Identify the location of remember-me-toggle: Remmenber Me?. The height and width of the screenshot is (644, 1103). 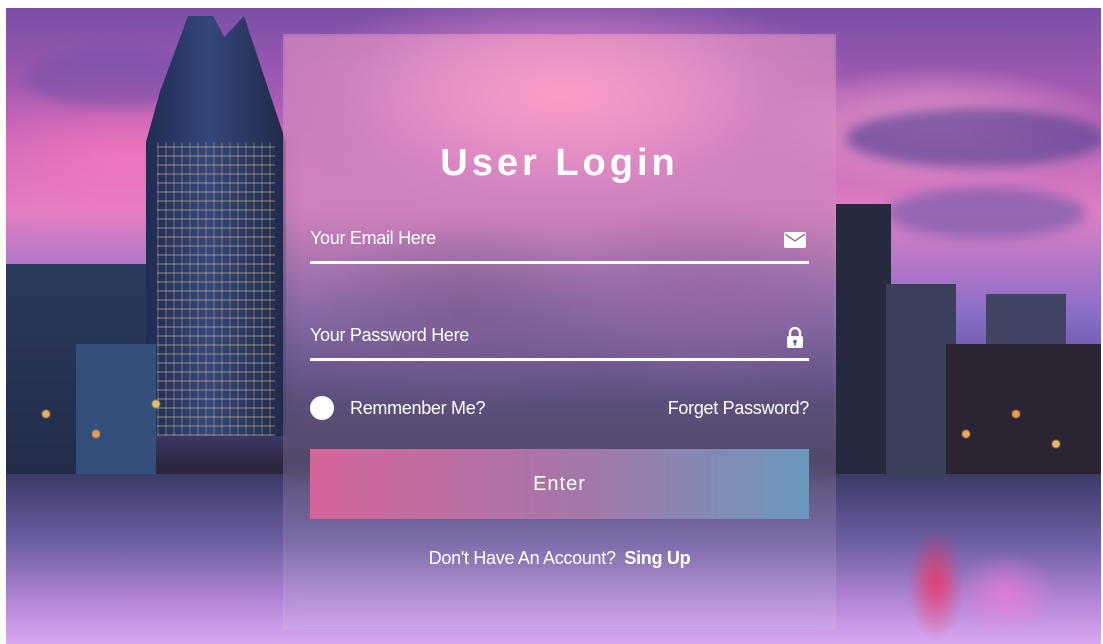
(397, 408).